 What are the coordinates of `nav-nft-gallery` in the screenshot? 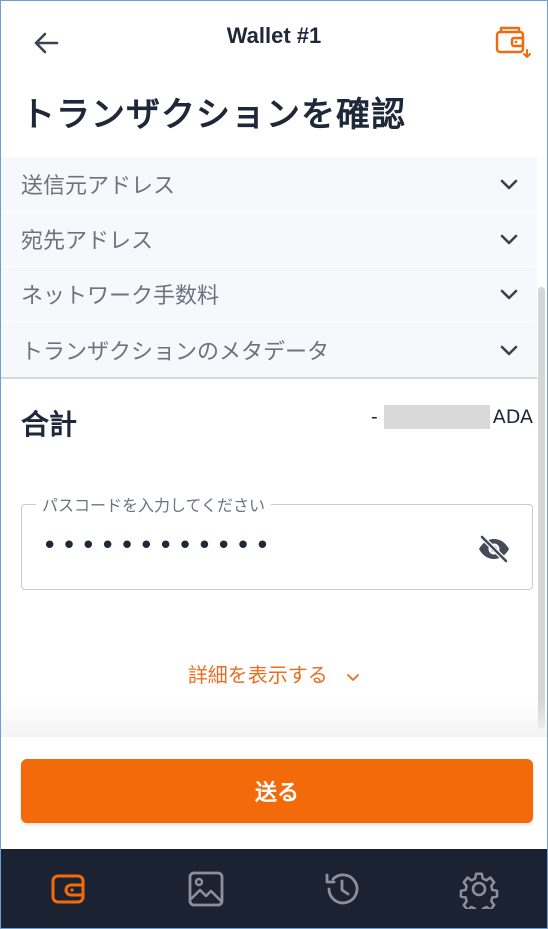 It's located at (206, 889).